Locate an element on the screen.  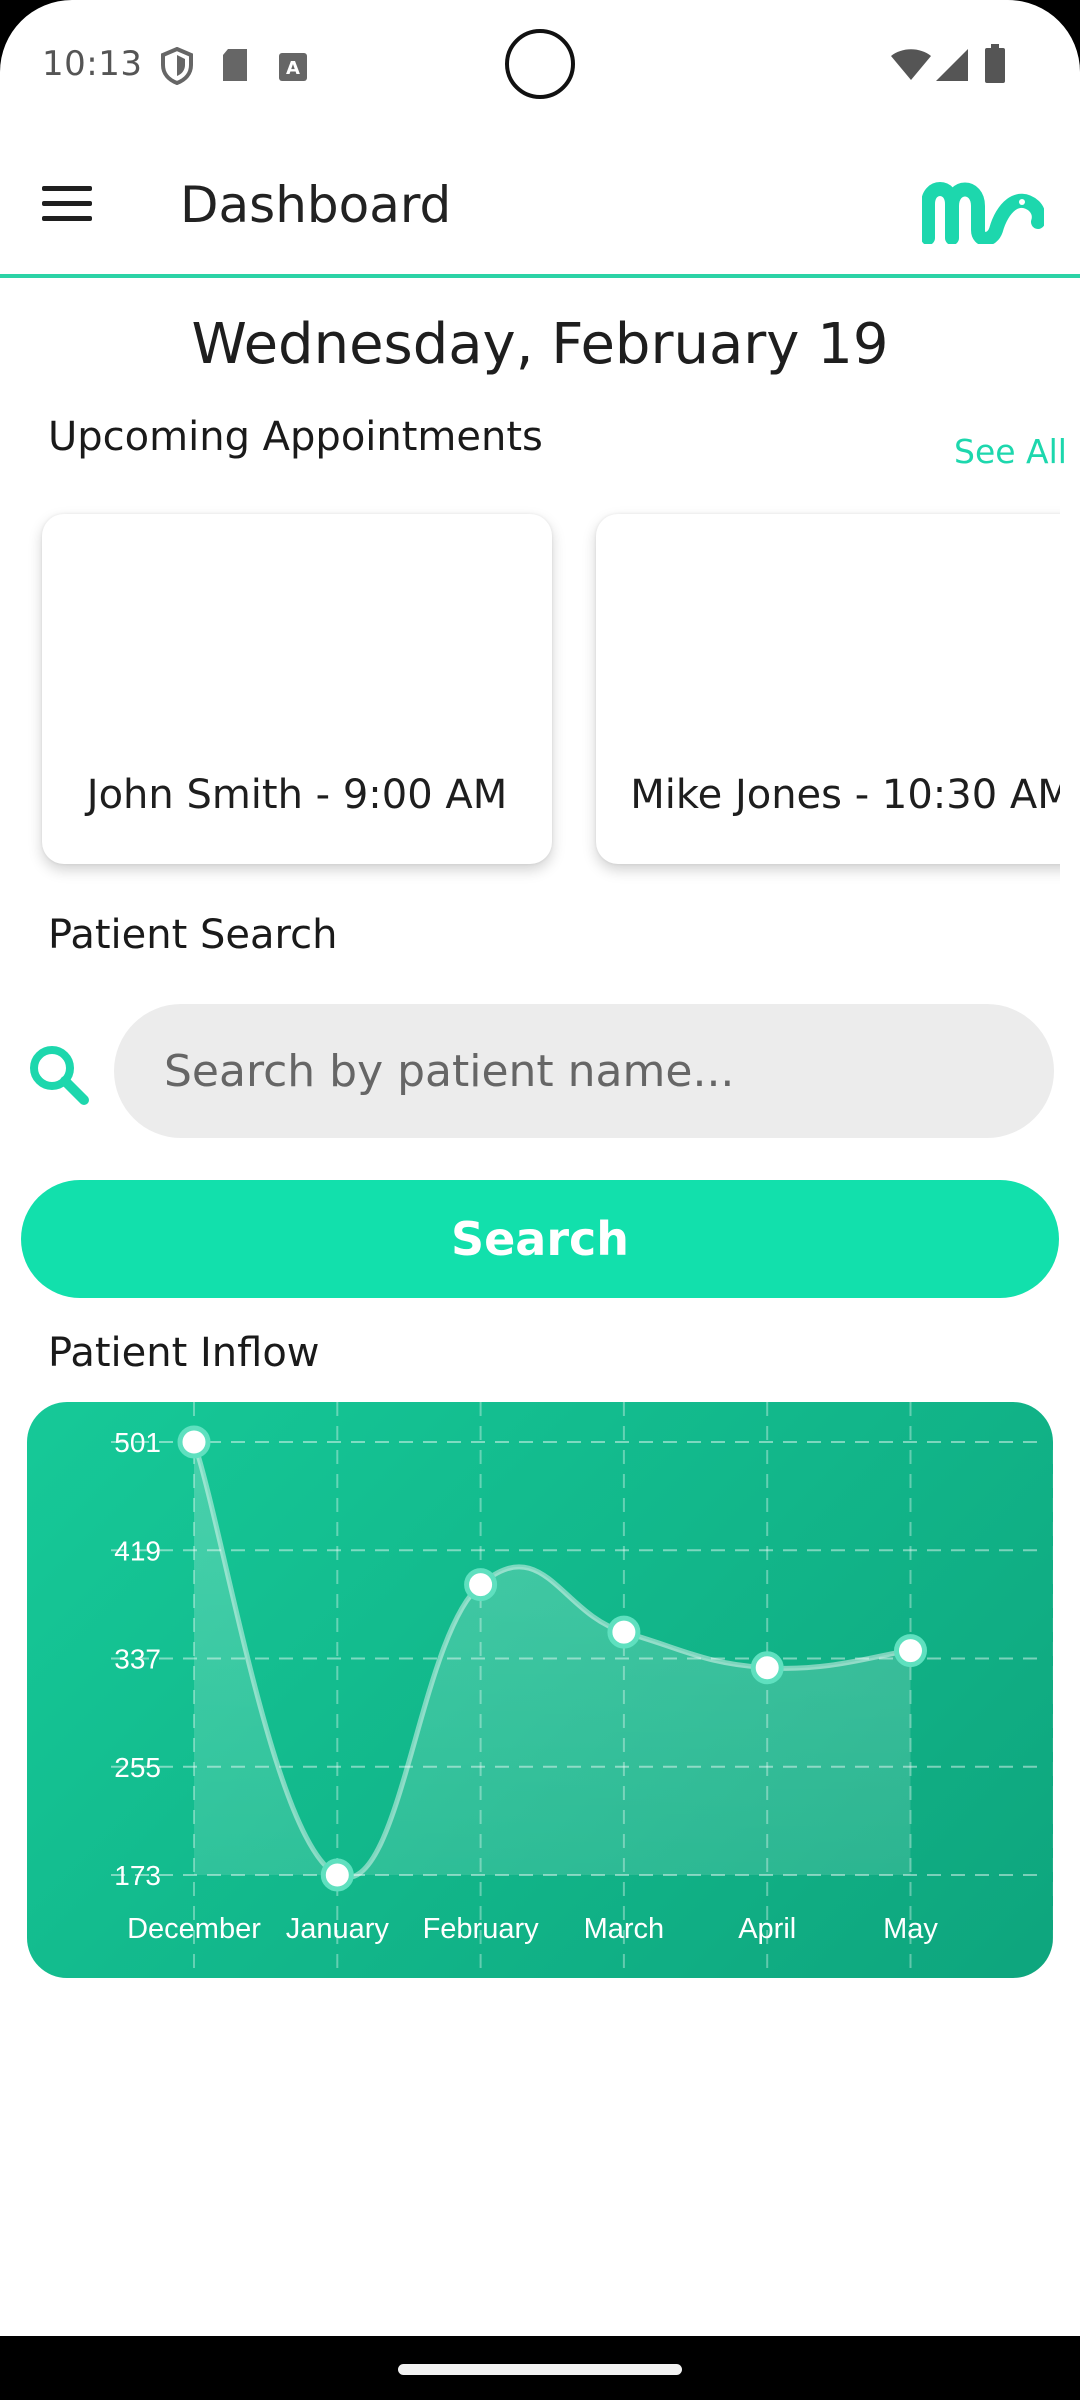
wifi-icon is located at coordinates (911, 64).